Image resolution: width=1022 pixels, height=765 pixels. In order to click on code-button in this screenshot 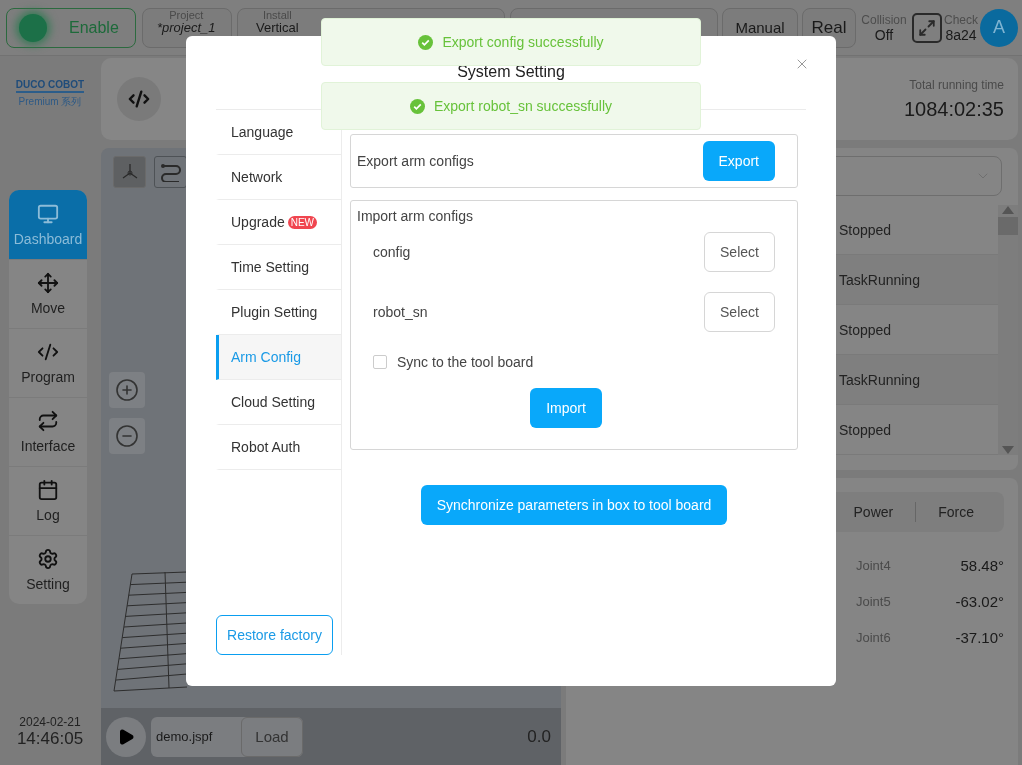, I will do `click(139, 99)`.